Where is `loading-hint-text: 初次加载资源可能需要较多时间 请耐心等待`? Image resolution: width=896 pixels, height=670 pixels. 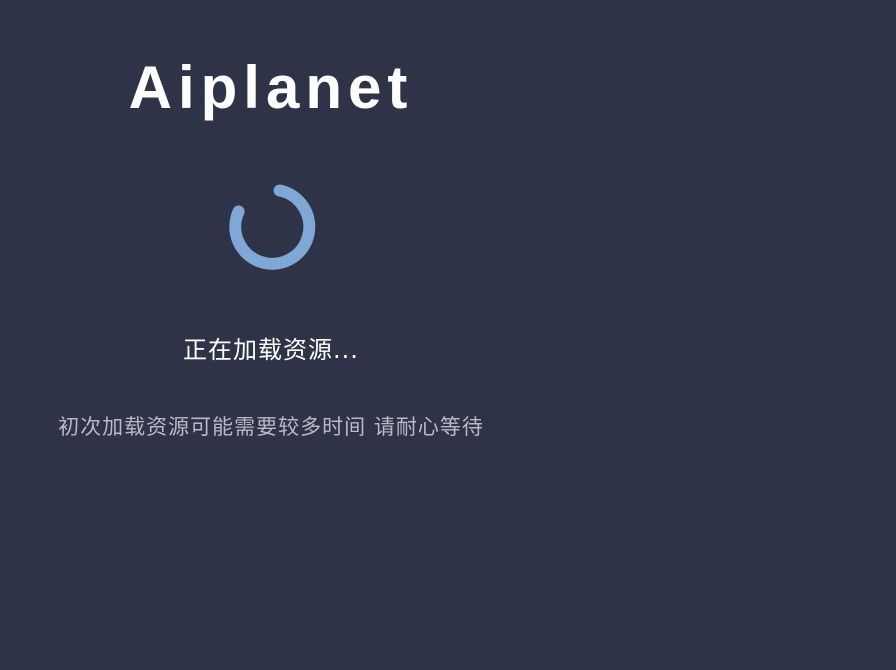
loading-hint-text: 初次加载资源可能需要较多时间 请耐心等待 is located at coordinates (271, 427).